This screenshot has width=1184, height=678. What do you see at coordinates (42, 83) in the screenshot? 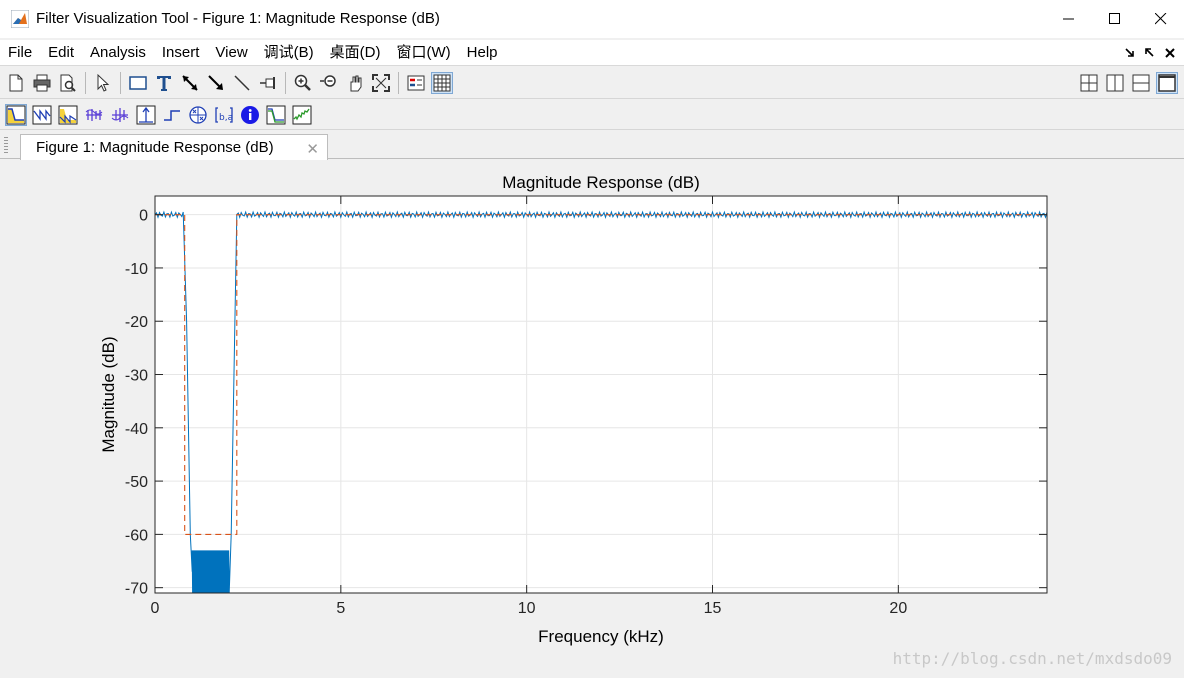
I see `print-button` at bounding box center [42, 83].